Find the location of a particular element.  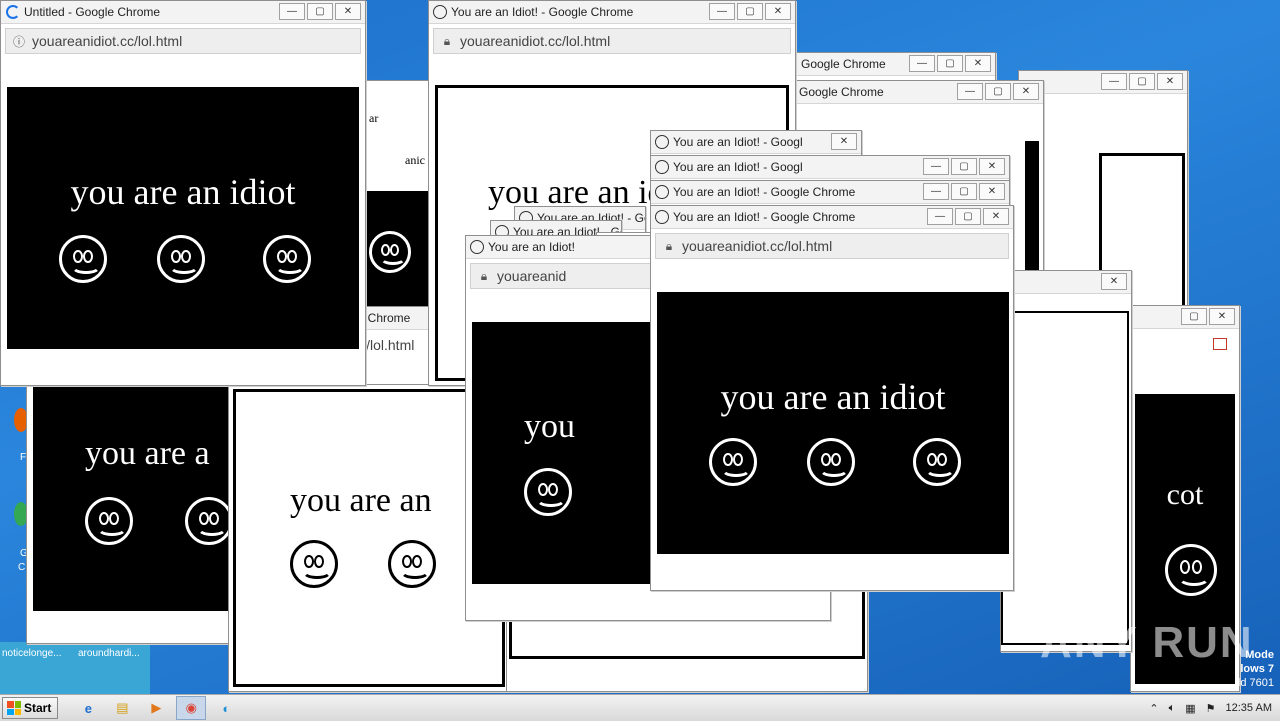

page-content is located at coordinates (1065, 478).